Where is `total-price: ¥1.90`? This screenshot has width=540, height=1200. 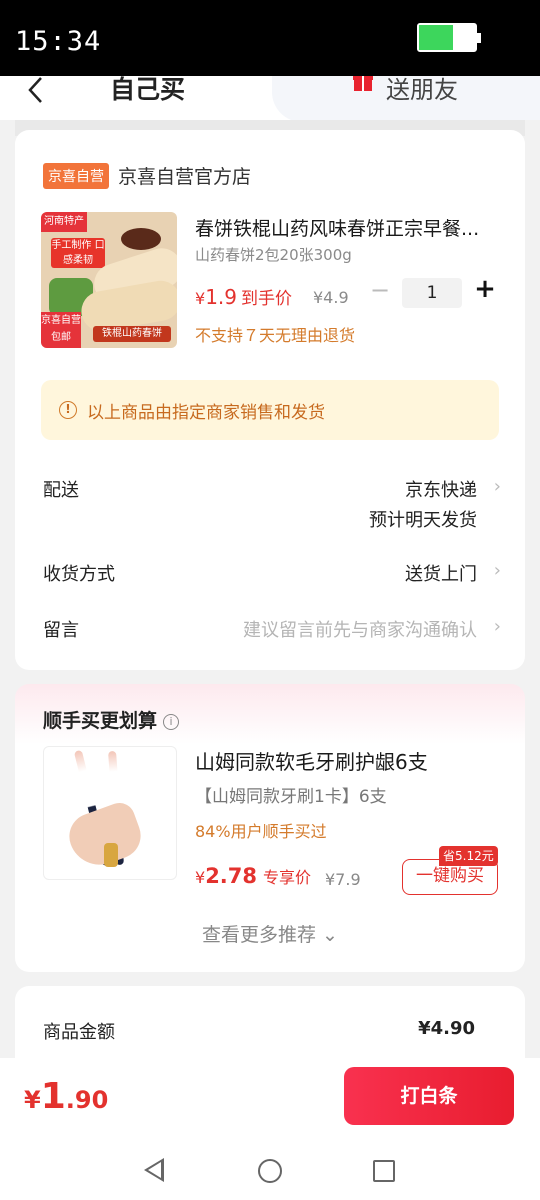
total-price: ¥1.90 is located at coordinates (66, 1096).